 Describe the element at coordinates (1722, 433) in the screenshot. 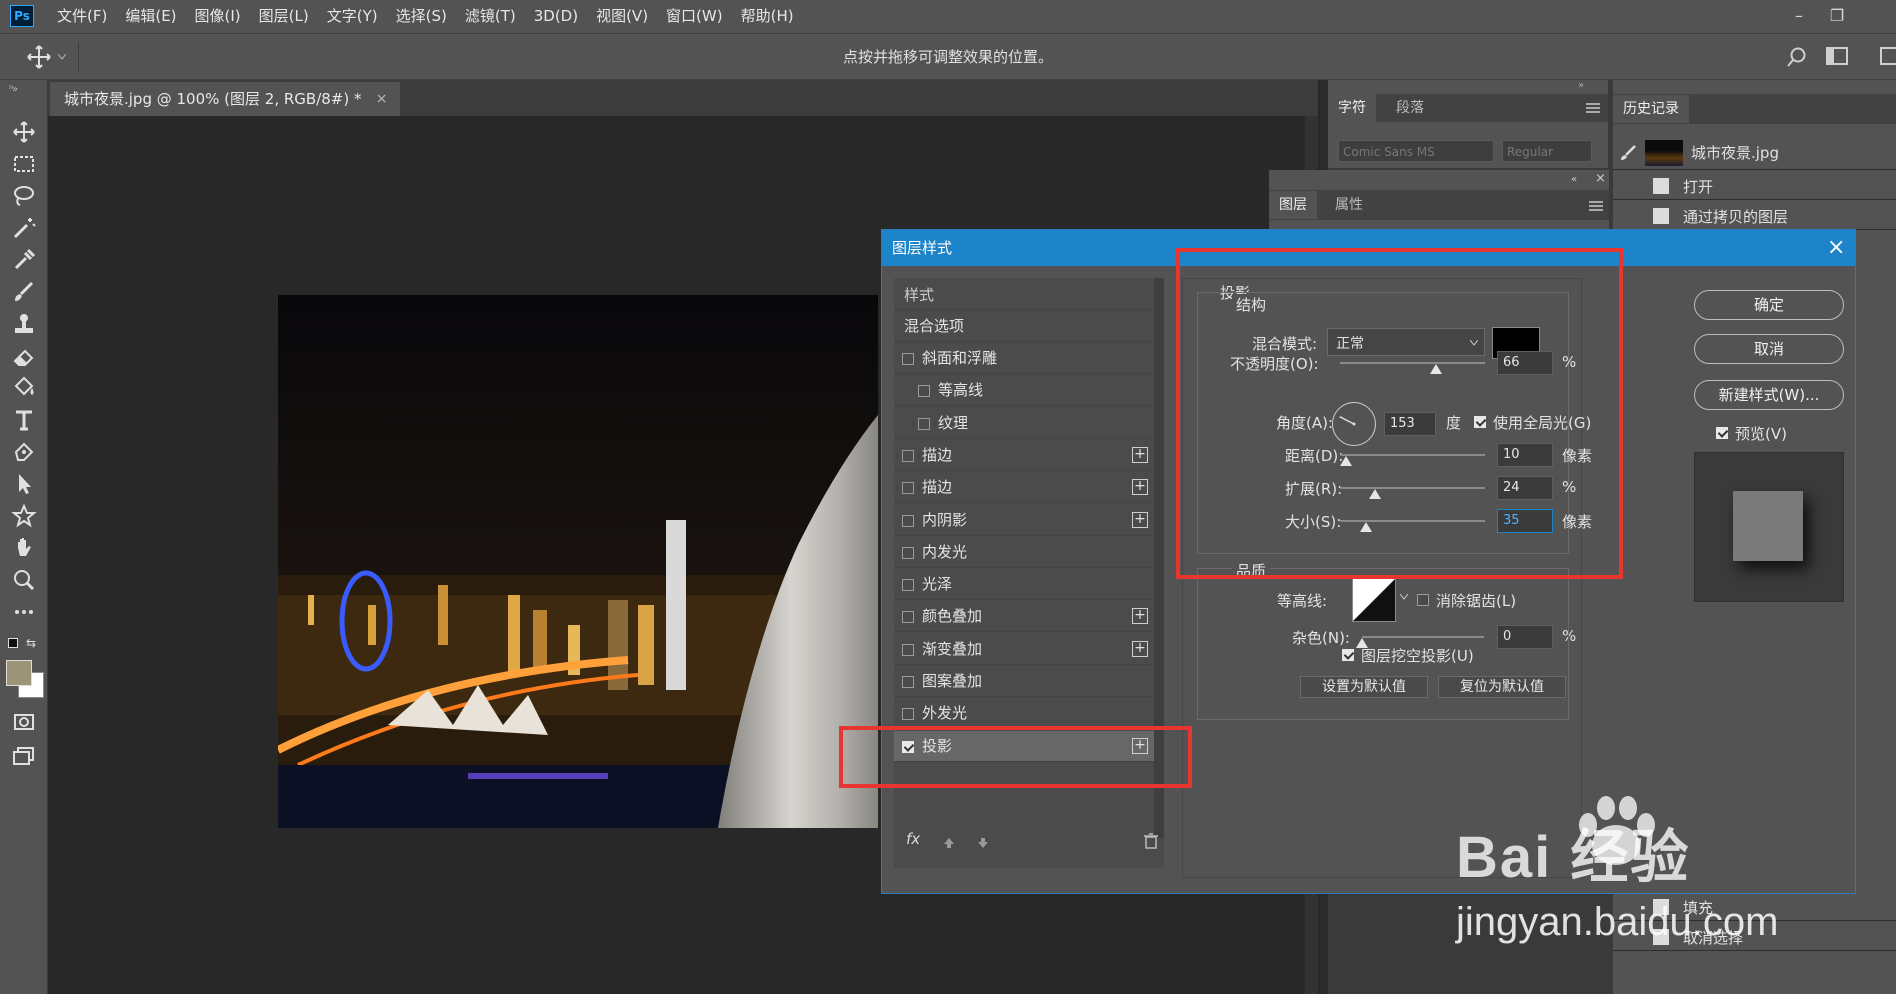

I see `preview-checkbox` at that location.